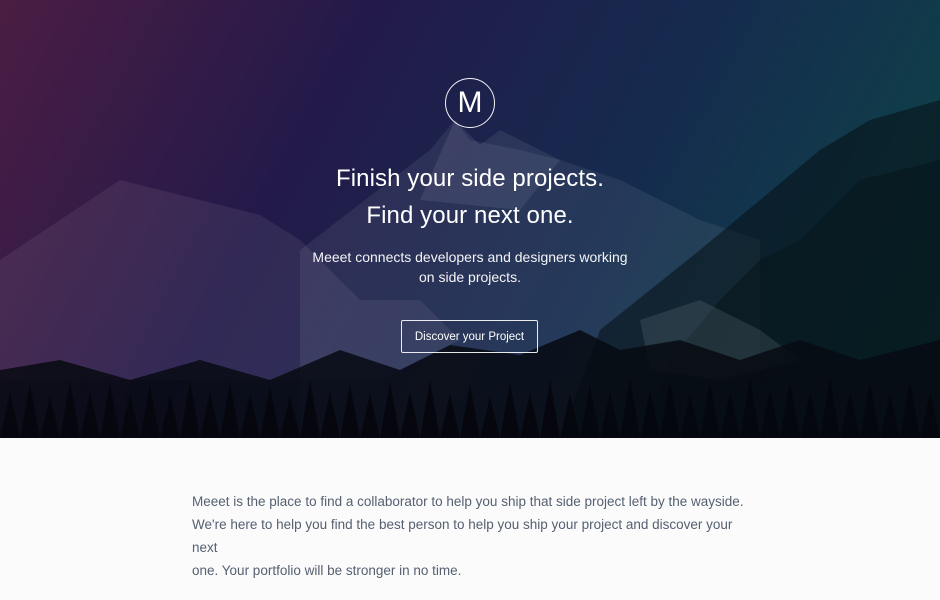  I want to click on hero-subtitle-line2: on side projects., so click(470, 277).